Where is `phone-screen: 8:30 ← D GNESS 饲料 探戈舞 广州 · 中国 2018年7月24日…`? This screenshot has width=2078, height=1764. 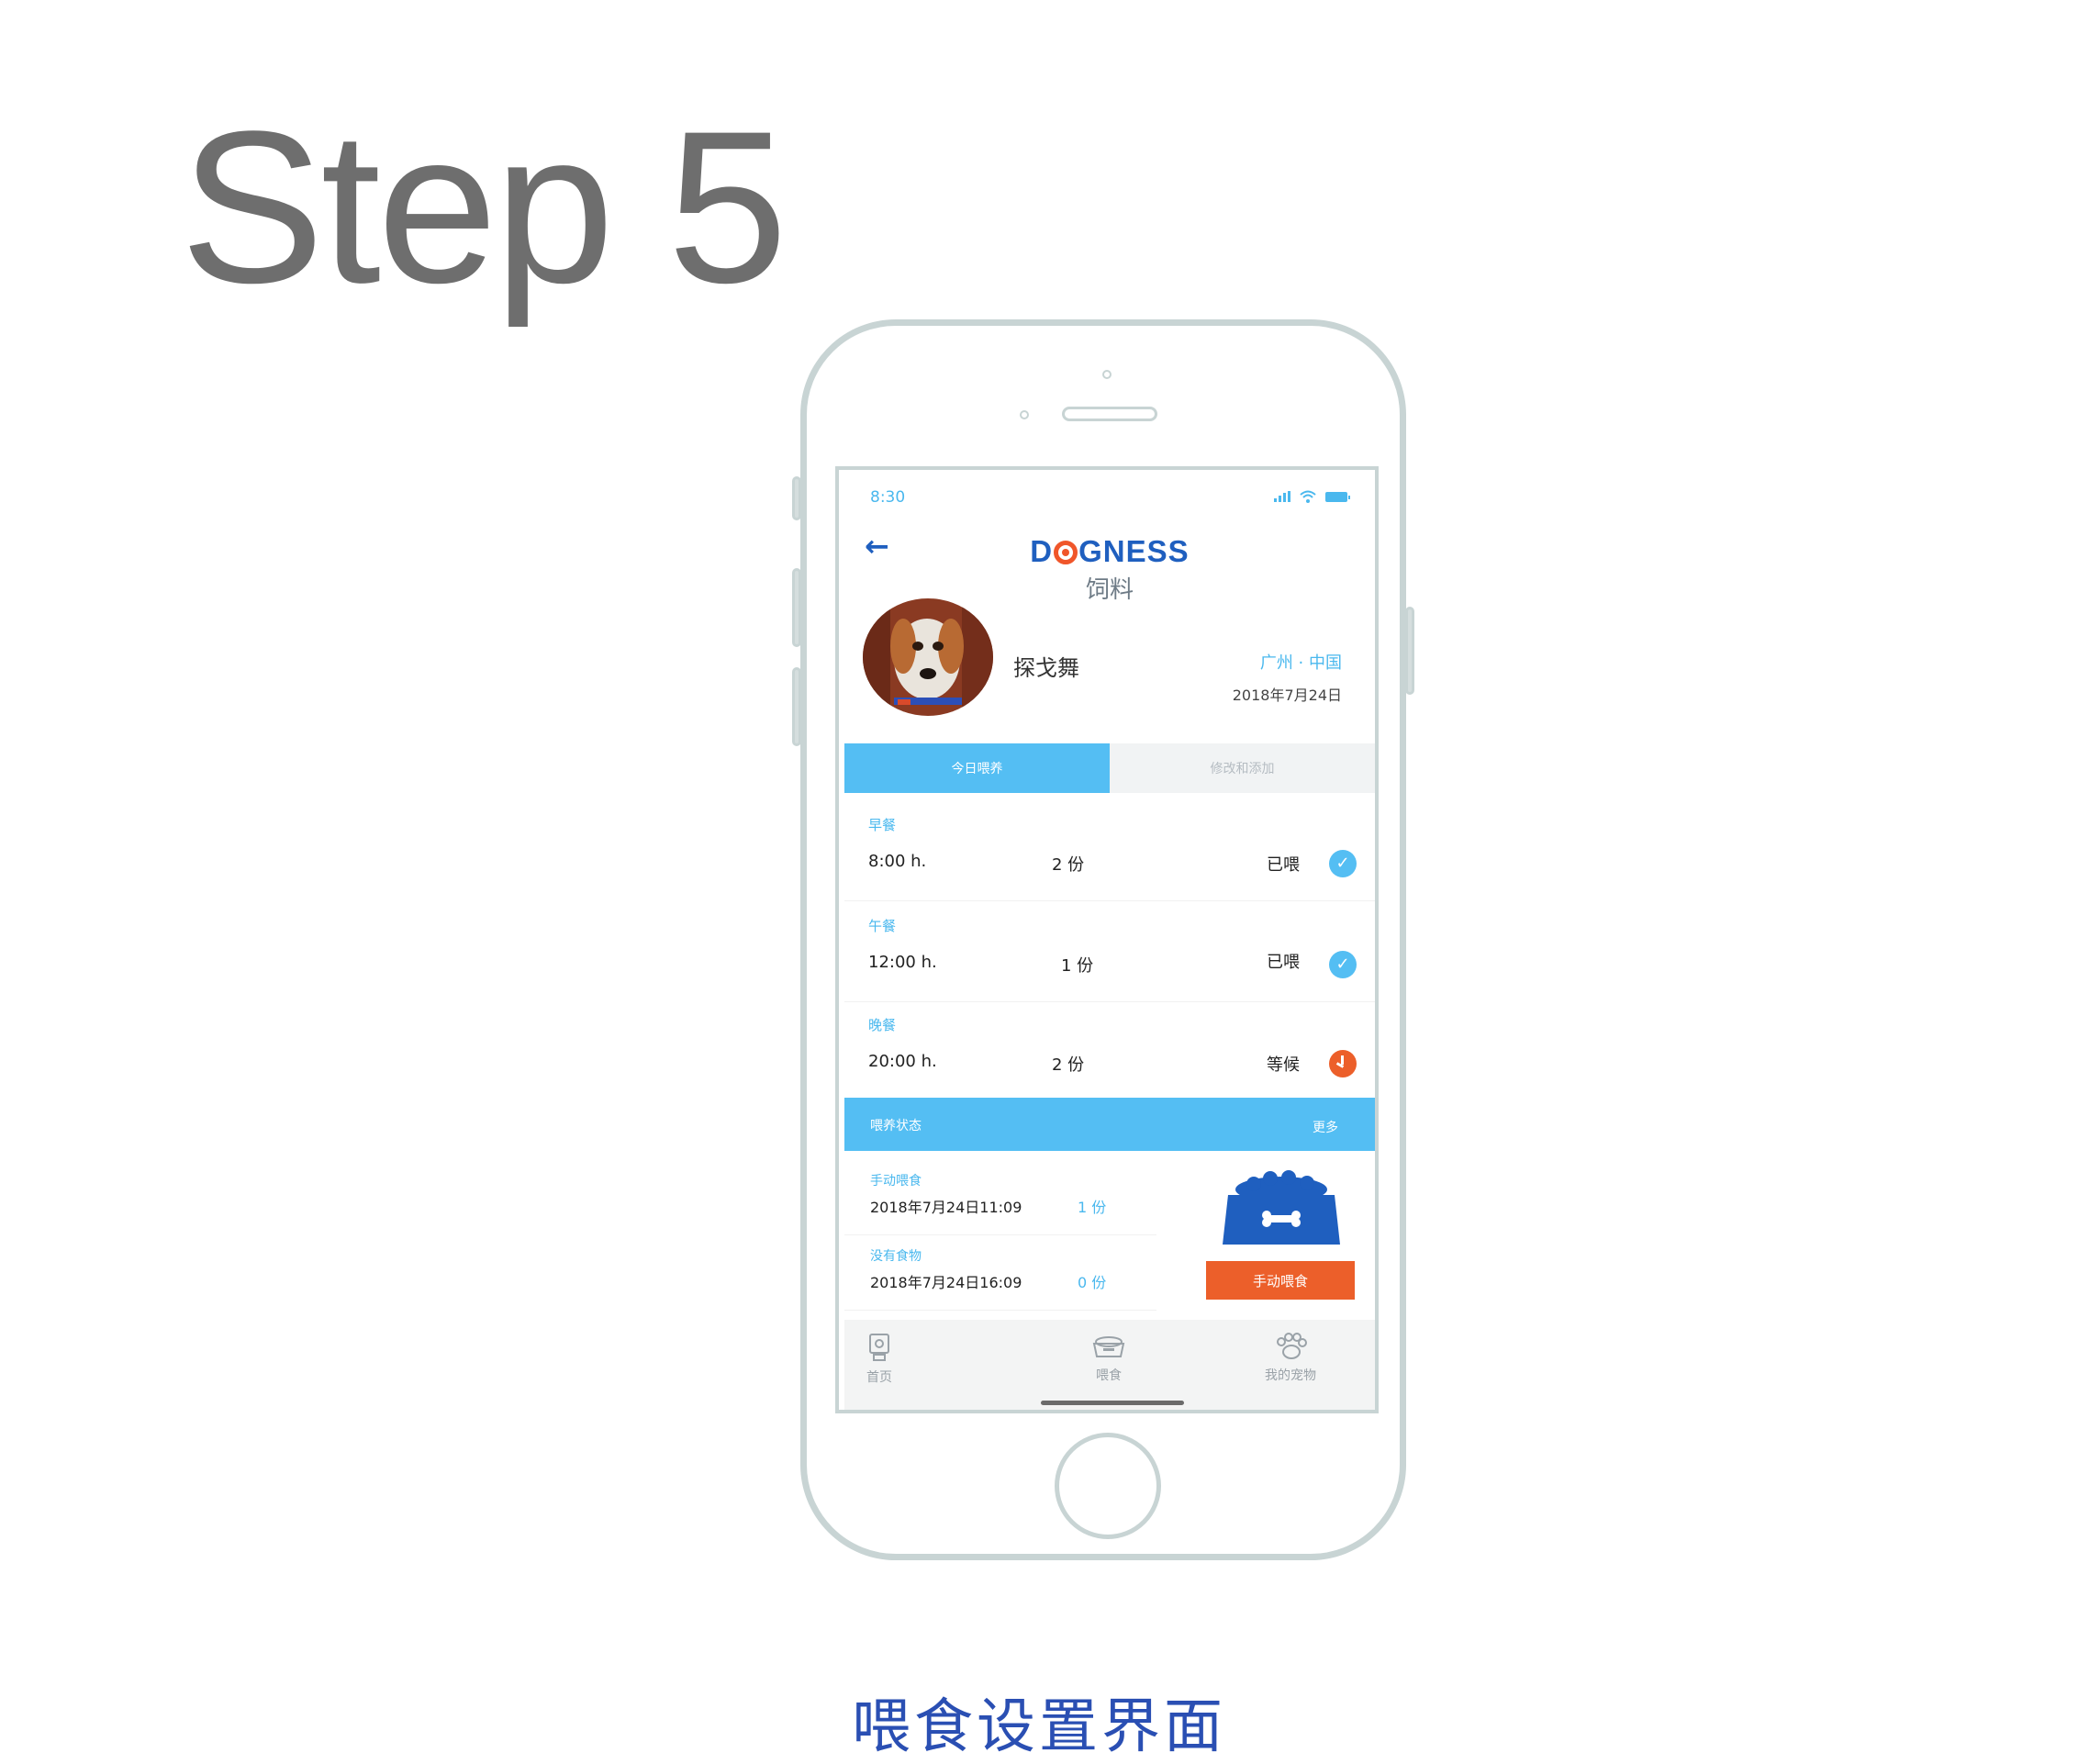 phone-screen: 8:30 ← D GNESS 饲料 探戈舞 广州 · 中国 2018年7月24日… is located at coordinates (1107, 939).